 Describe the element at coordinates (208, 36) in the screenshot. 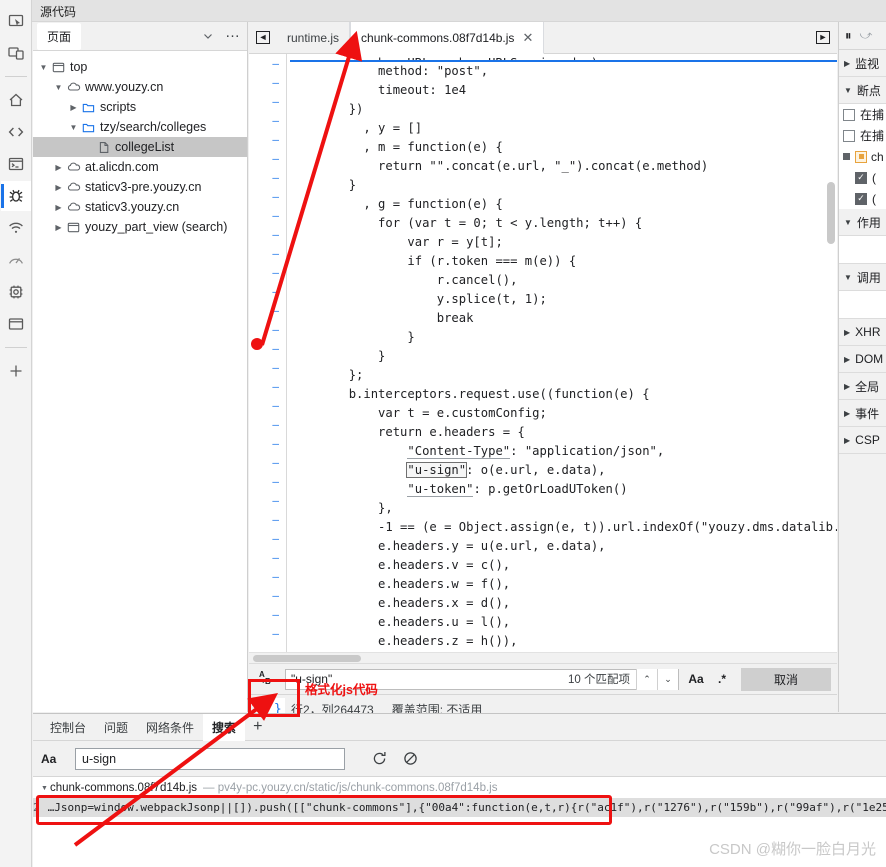

I see `chevron-down-icon` at that location.